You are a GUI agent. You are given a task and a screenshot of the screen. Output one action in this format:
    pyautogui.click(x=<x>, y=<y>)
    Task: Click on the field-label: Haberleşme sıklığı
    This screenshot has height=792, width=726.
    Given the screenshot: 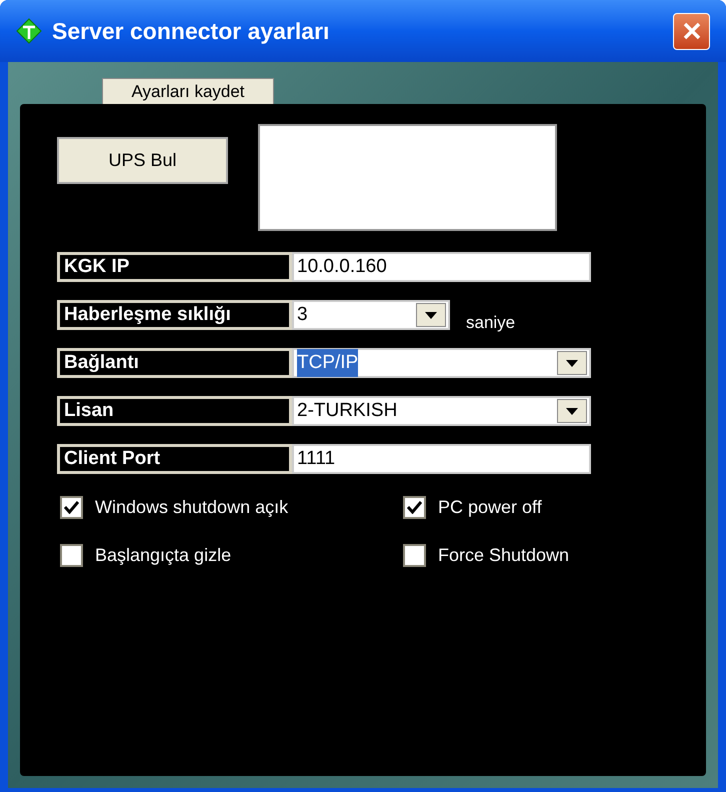 What is the action you would take?
    pyautogui.click(x=174, y=315)
    